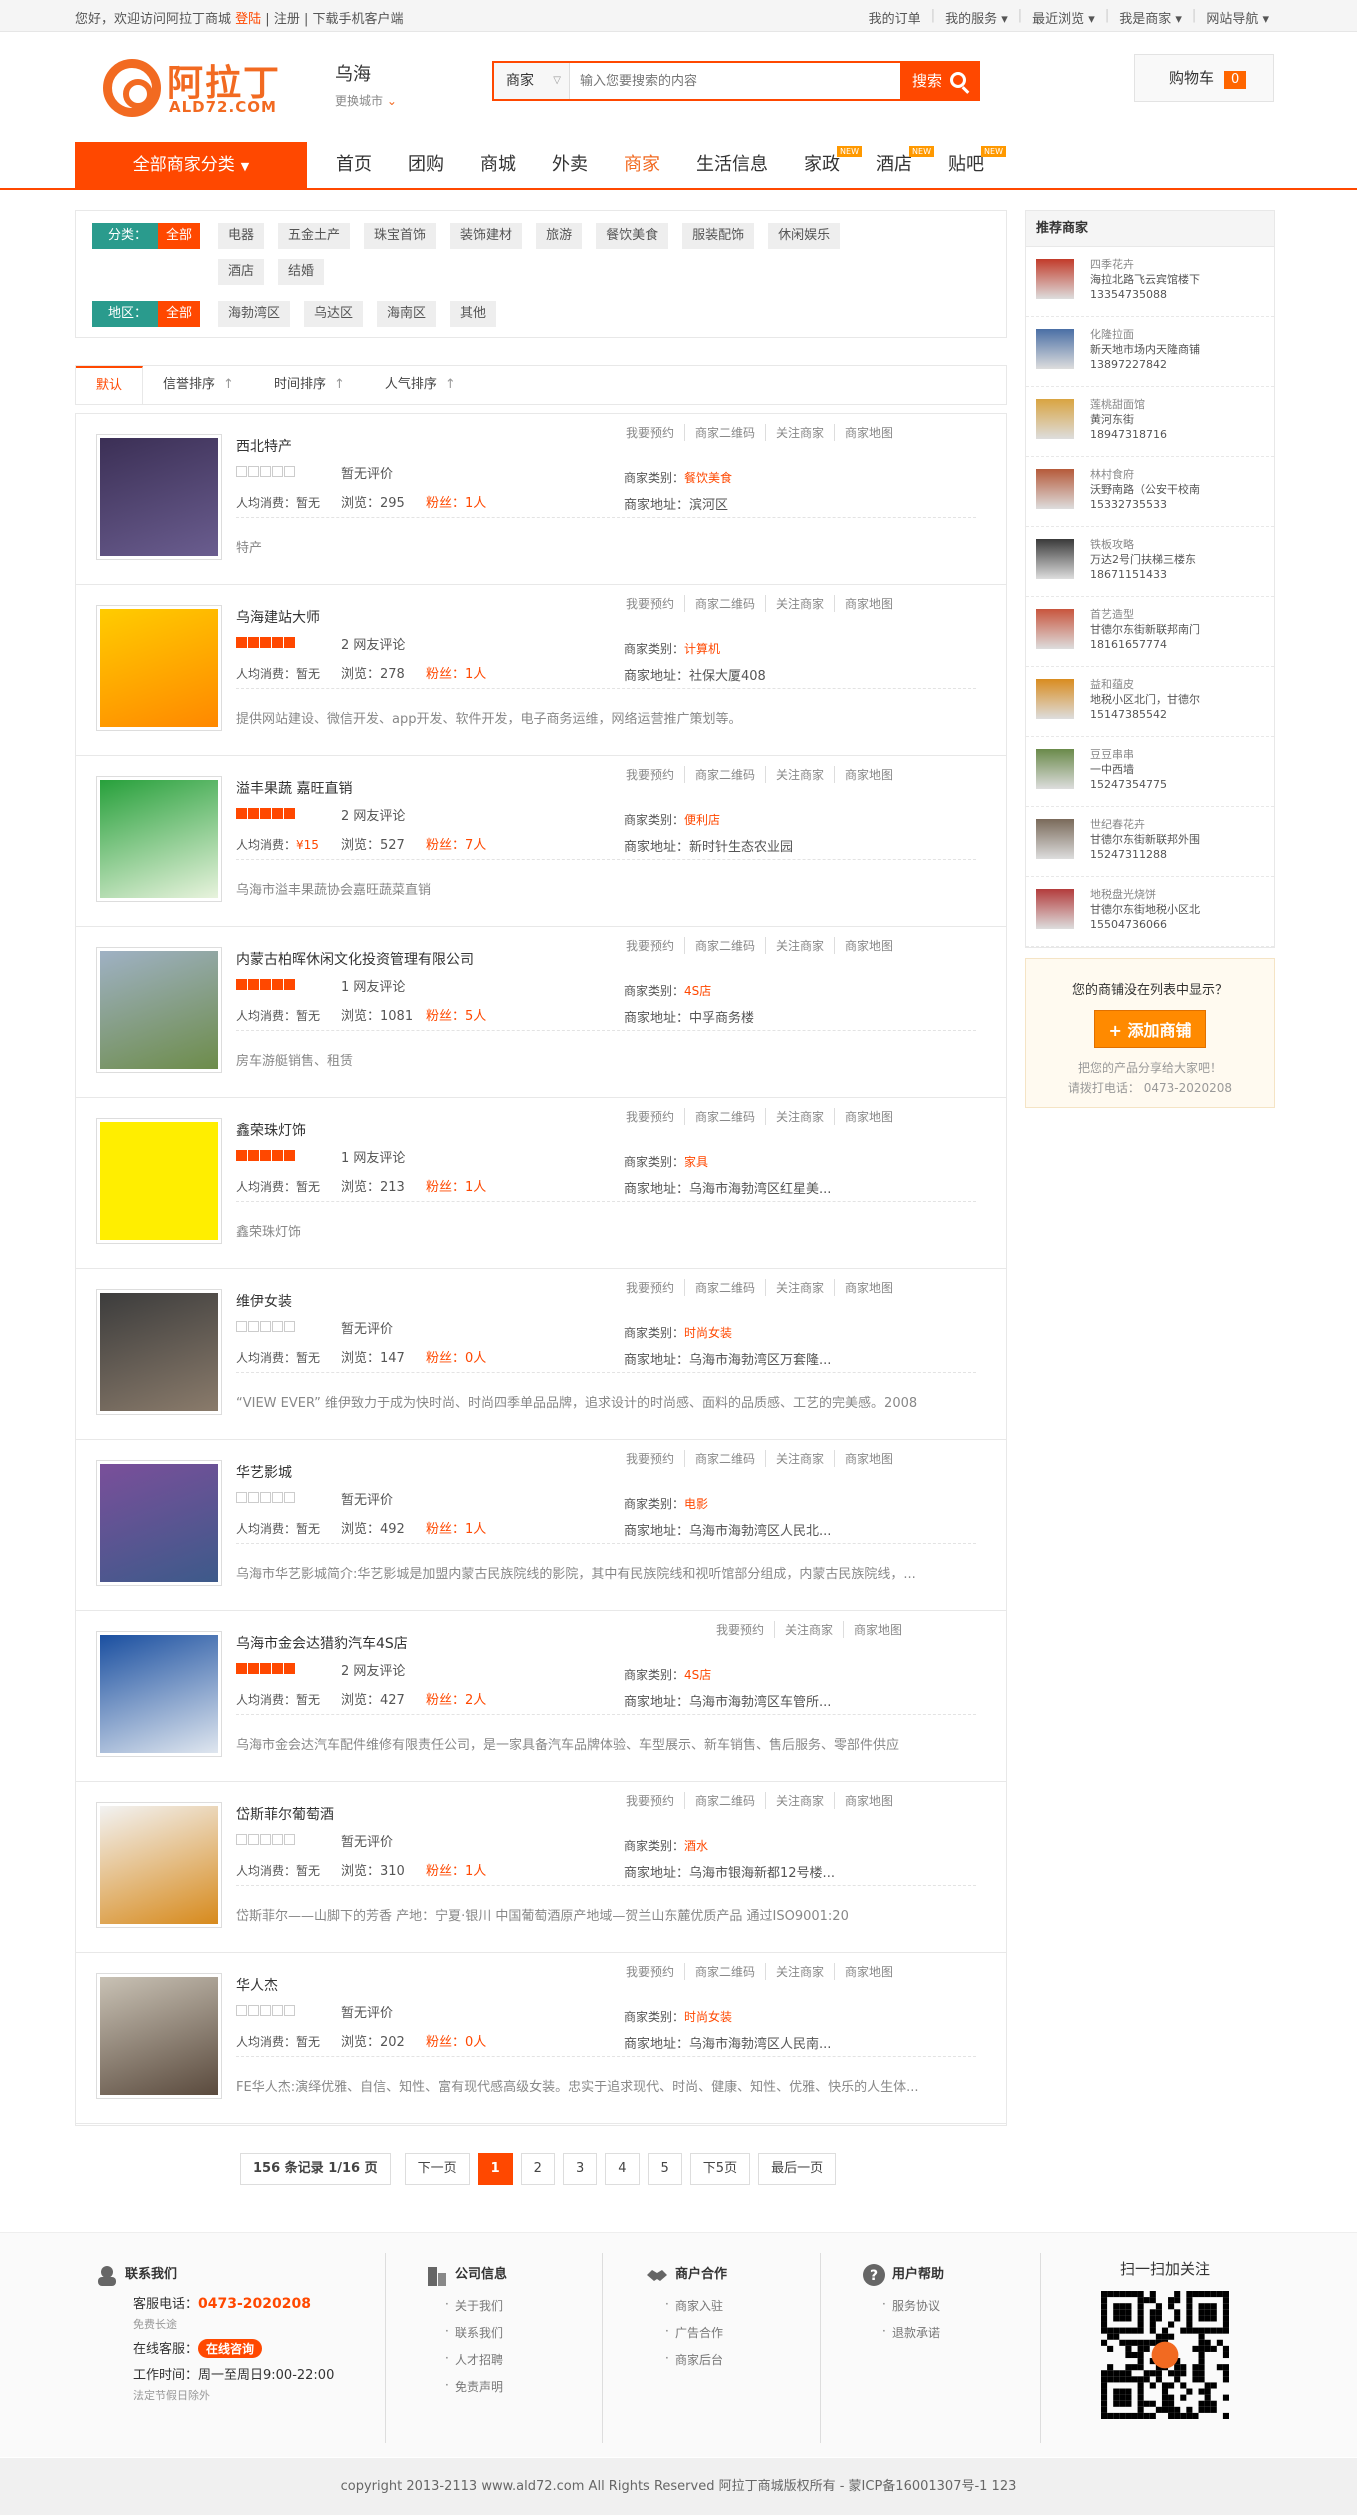  I want to click on sort-time: 时间排序 ↑, so click(309, 385).